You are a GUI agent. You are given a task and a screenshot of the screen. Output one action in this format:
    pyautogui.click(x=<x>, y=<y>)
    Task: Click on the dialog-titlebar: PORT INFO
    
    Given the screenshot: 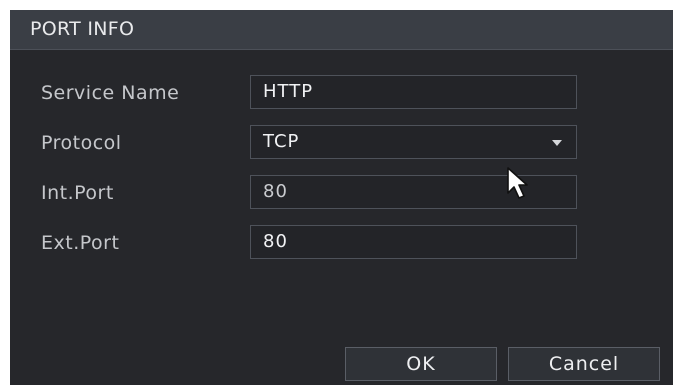 What is the action you would take?
    pyautogui.click(x=341, y=30)
    